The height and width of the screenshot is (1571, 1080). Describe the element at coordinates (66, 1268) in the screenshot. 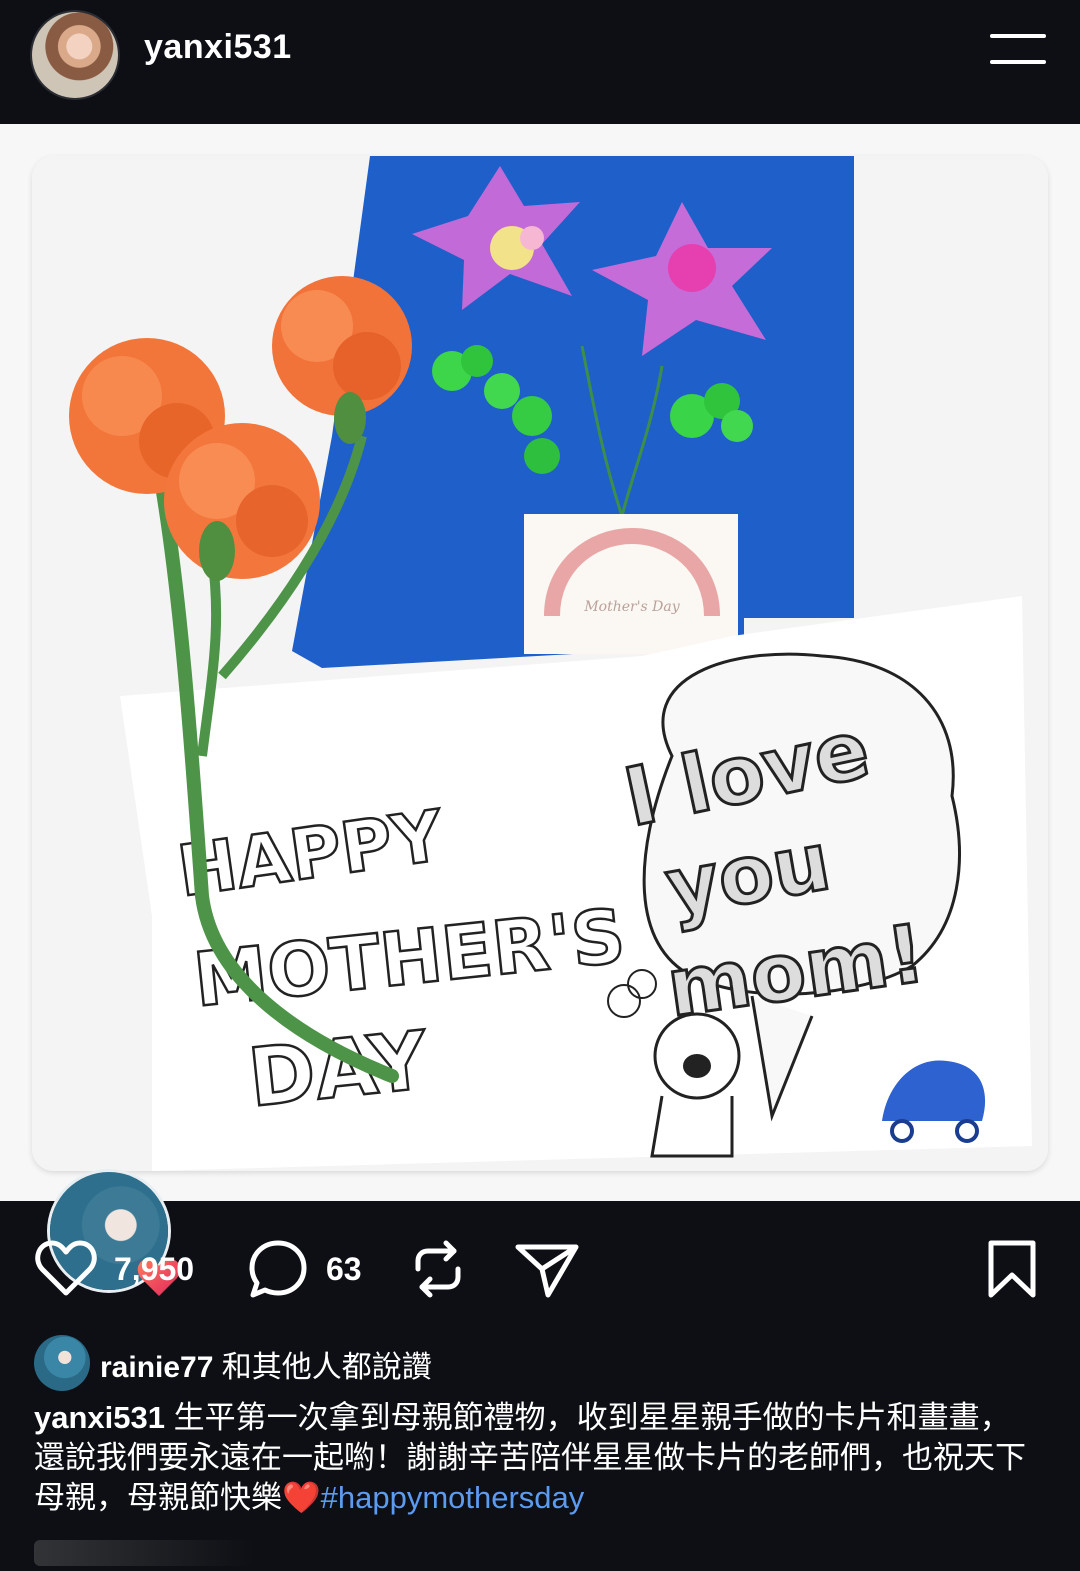

I see `like-icon` at that location.